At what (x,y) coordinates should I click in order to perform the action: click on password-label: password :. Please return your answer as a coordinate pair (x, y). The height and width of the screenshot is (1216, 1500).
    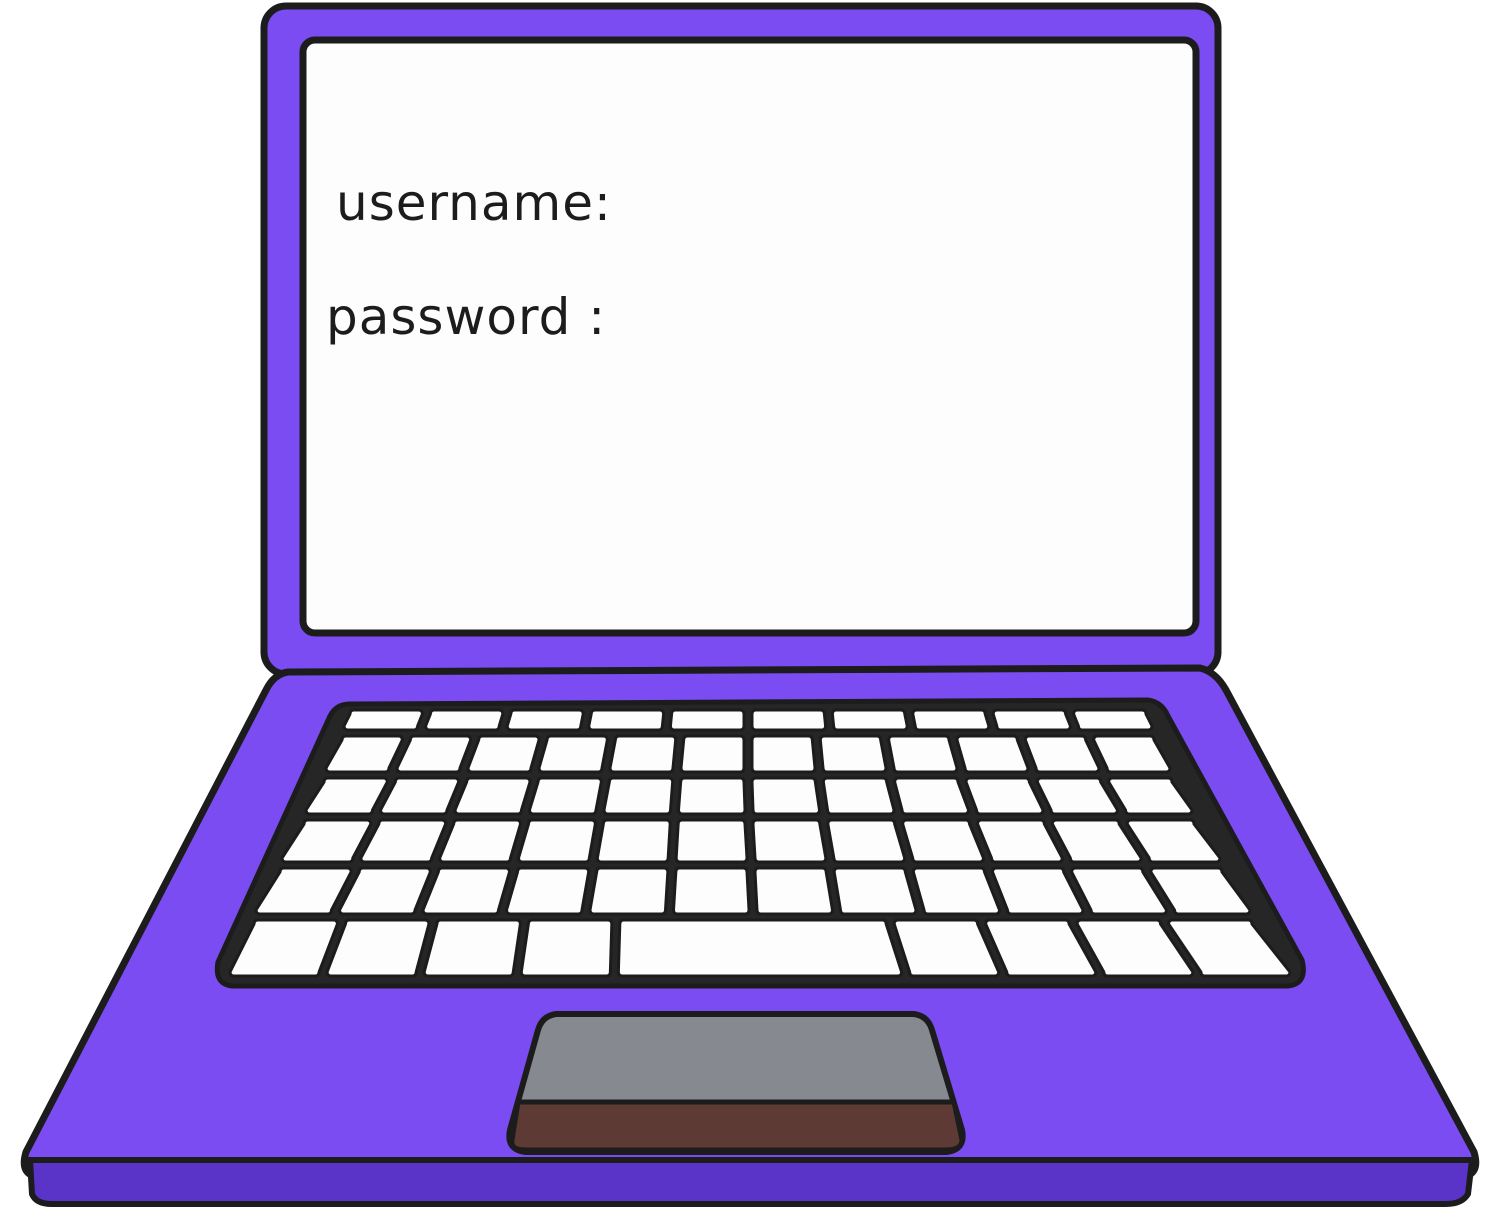
    Looking at the image, I should click on (466, 317).